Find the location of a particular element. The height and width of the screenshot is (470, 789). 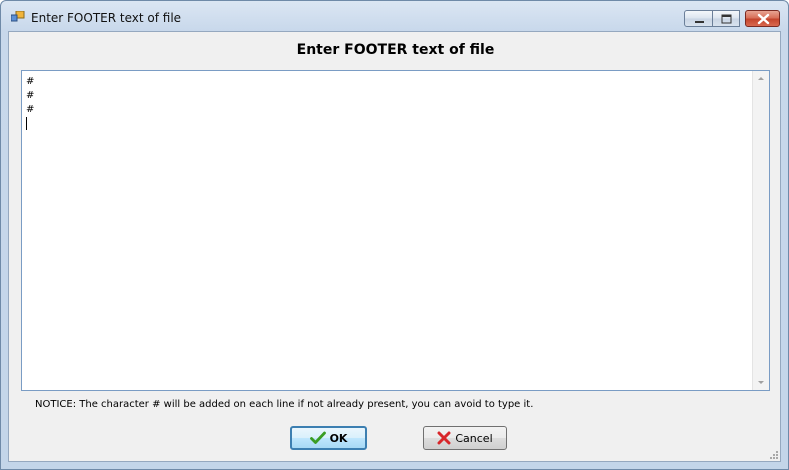

minimize-icon is located at coordinates (699, 22).